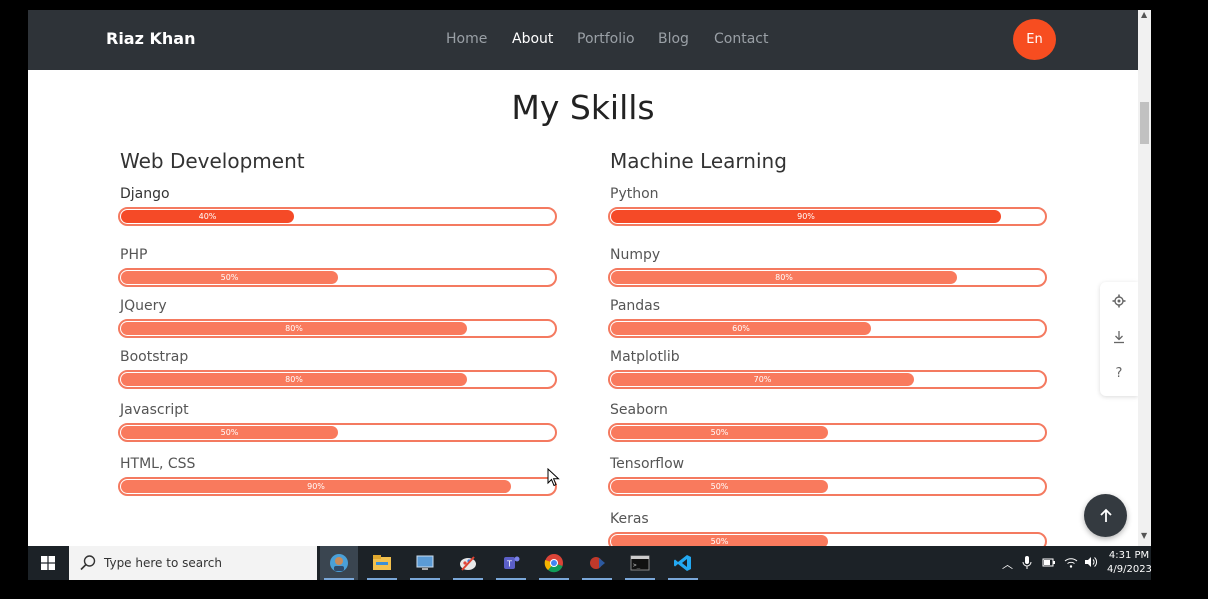 This screenshot has height=599, width=1208. I want to click on app-icon, so click(597, 563).